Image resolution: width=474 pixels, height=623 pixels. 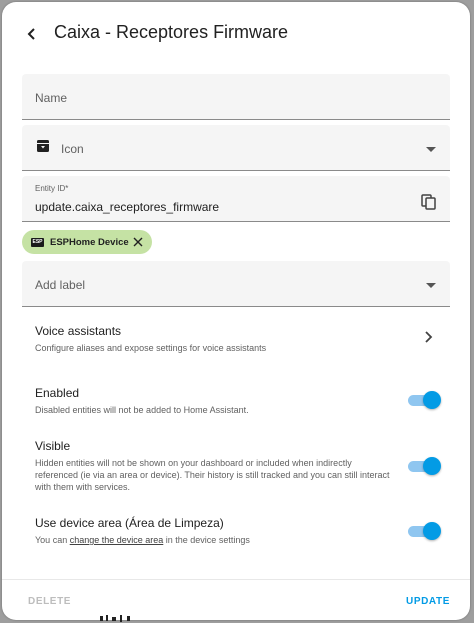 I want to click on add-label-field: Add label, so click(x=236, y=284).